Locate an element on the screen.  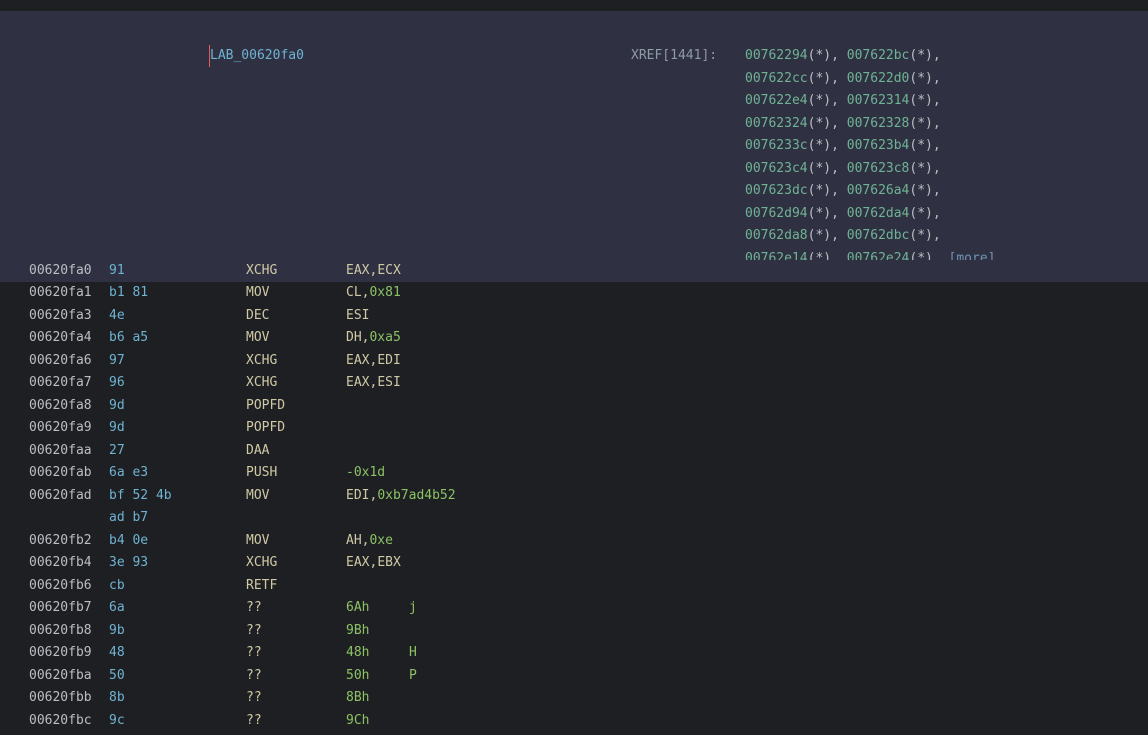
instruction-row: 00620fbb 8b?? 8Bh is located at coordinates (574, 698).